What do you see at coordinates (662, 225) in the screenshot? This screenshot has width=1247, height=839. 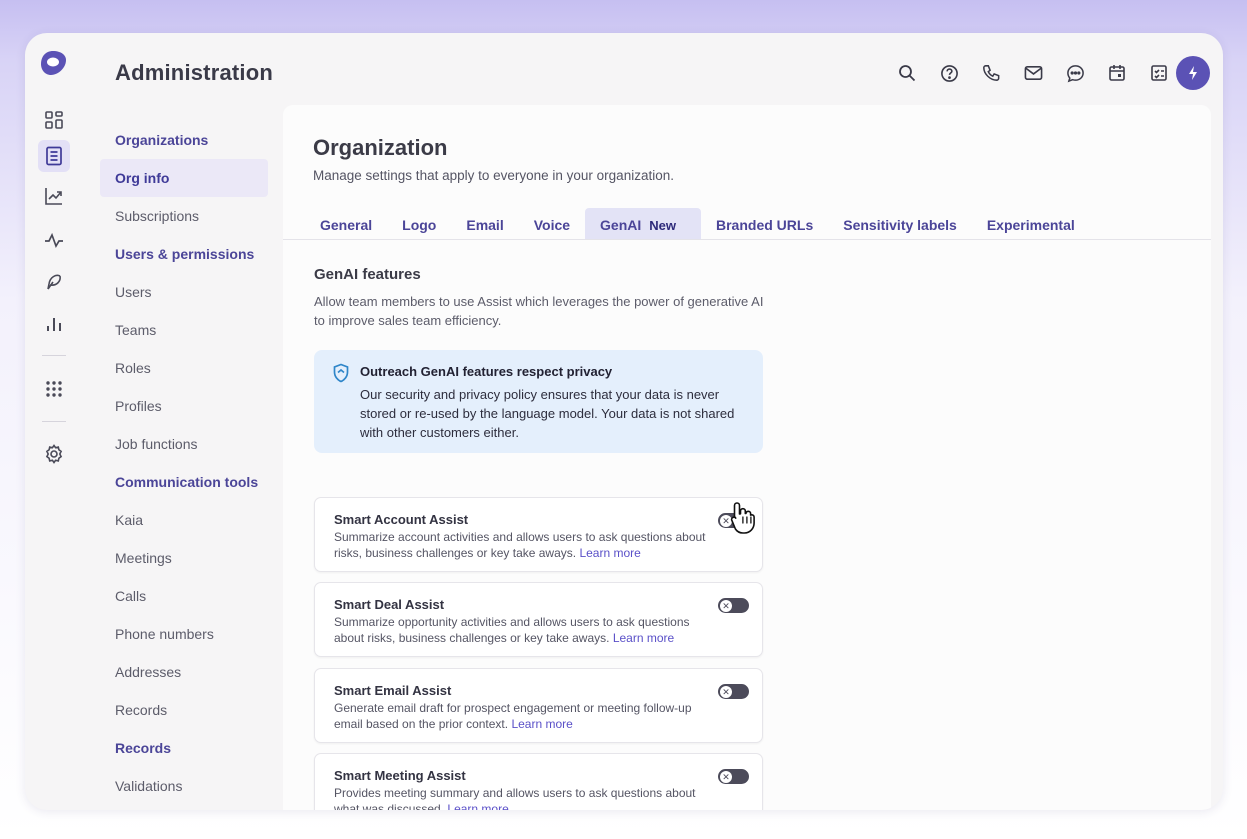 I see `new-badge: New` at bounding box center [662, 225].